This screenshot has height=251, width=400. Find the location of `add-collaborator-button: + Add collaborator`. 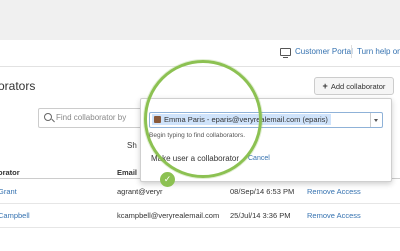

add-collaborator-button: + Add collaborator is located at coordinates (354, 86).